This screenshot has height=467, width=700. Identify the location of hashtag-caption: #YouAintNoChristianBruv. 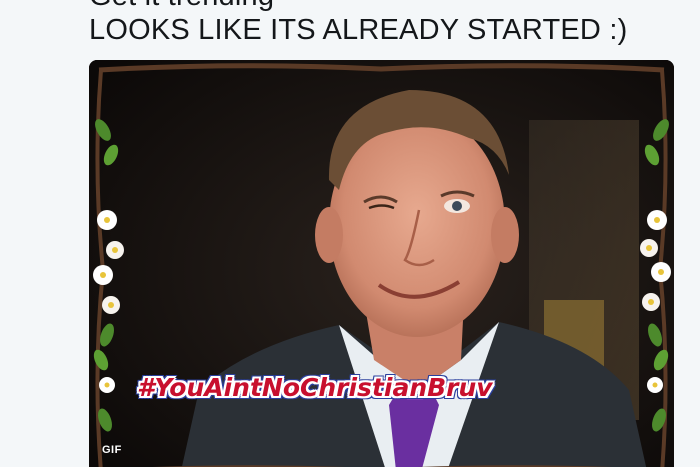
(315, 387).